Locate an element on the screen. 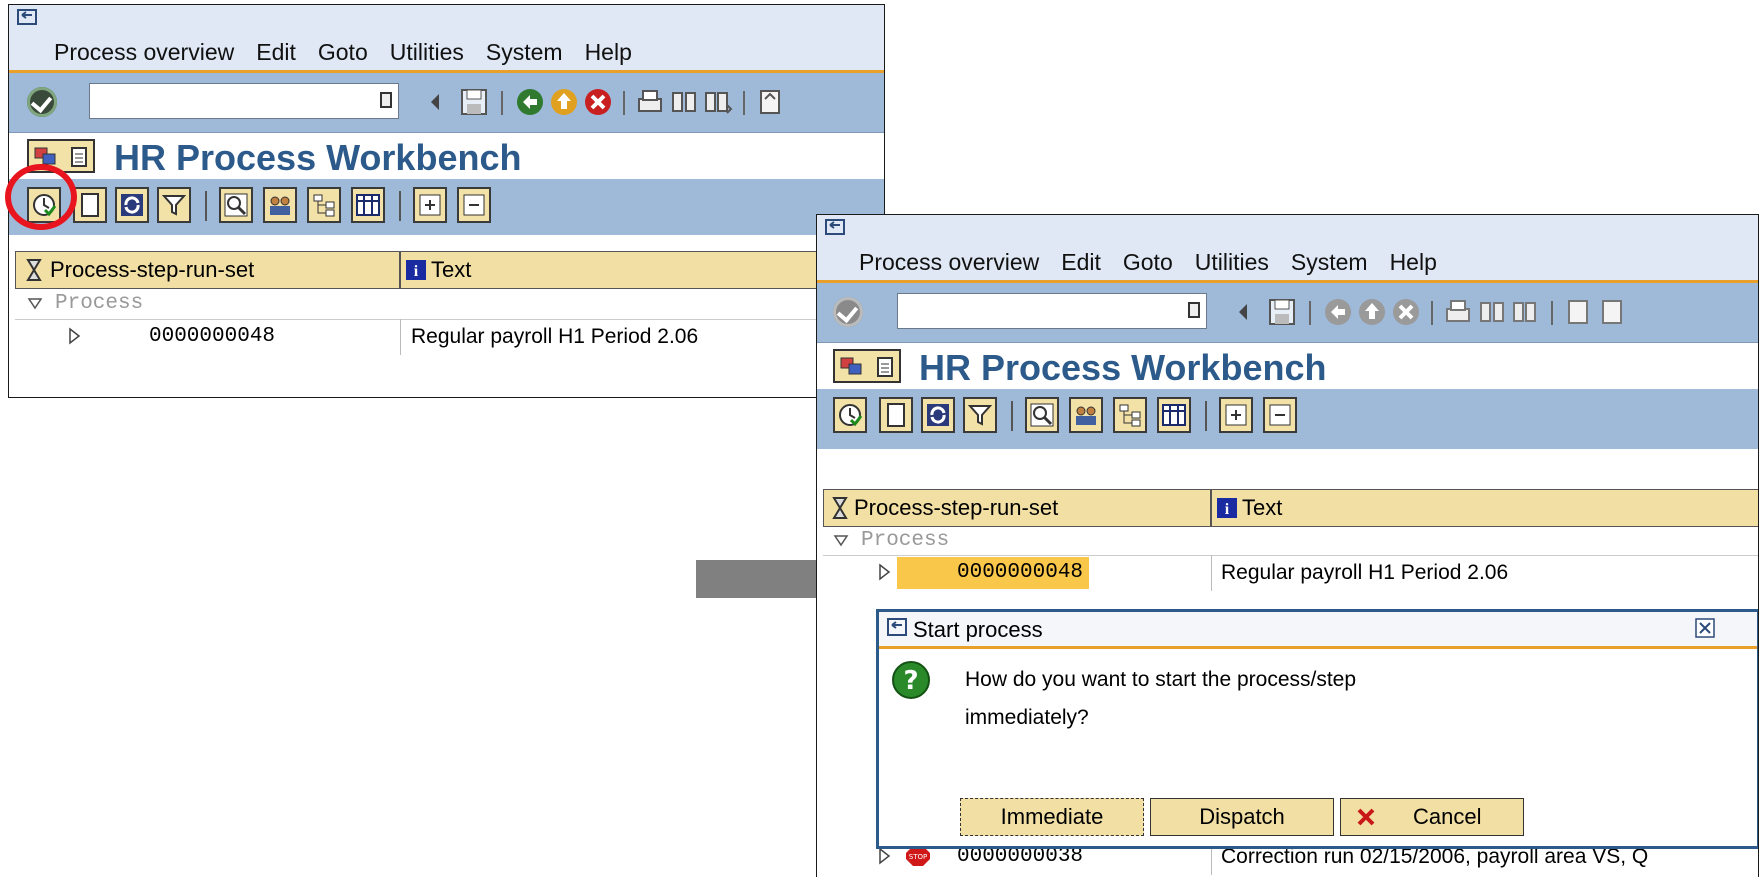 This screenshot has width=1759, height=877. close-icon is located at coordinates (1705, 628).